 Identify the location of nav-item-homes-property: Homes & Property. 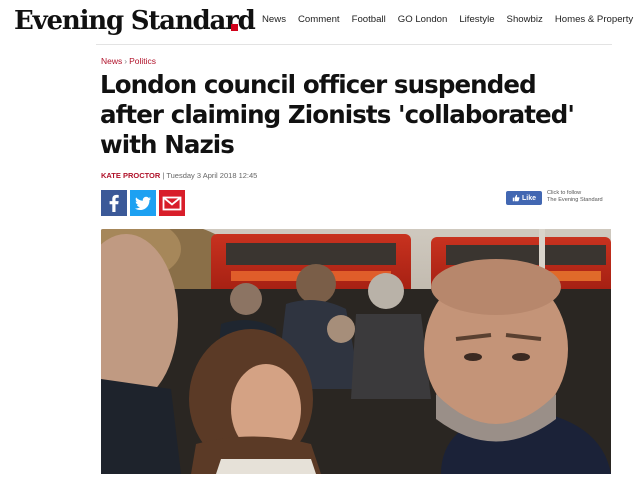
(594, 19).